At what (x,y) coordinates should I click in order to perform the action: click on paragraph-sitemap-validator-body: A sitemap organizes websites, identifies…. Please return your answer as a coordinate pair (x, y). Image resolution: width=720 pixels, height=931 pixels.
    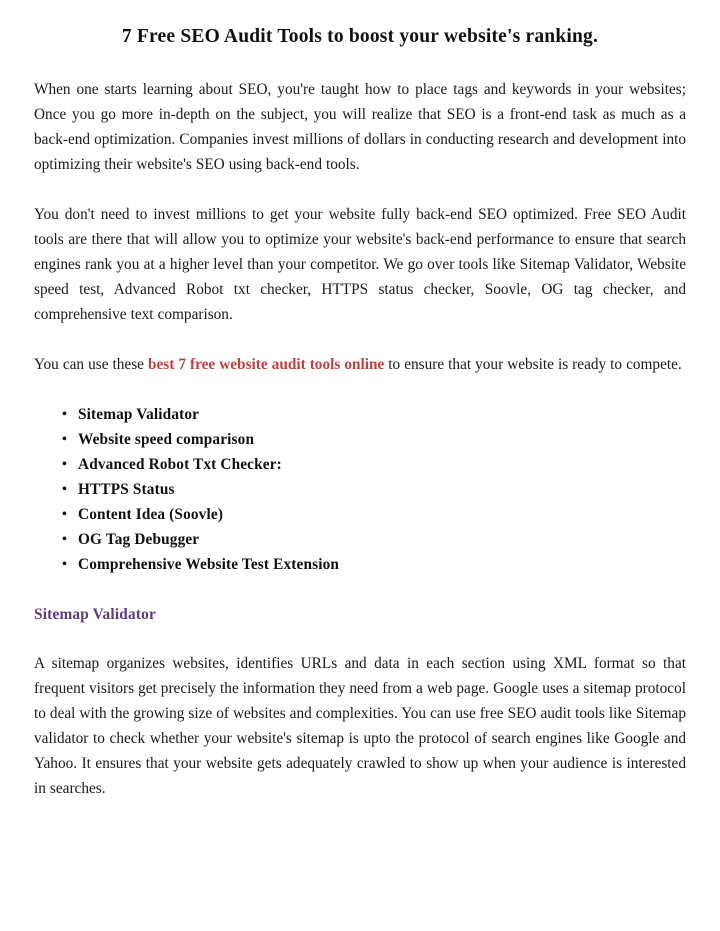
    Looking at the image, I should click on (360, 726).